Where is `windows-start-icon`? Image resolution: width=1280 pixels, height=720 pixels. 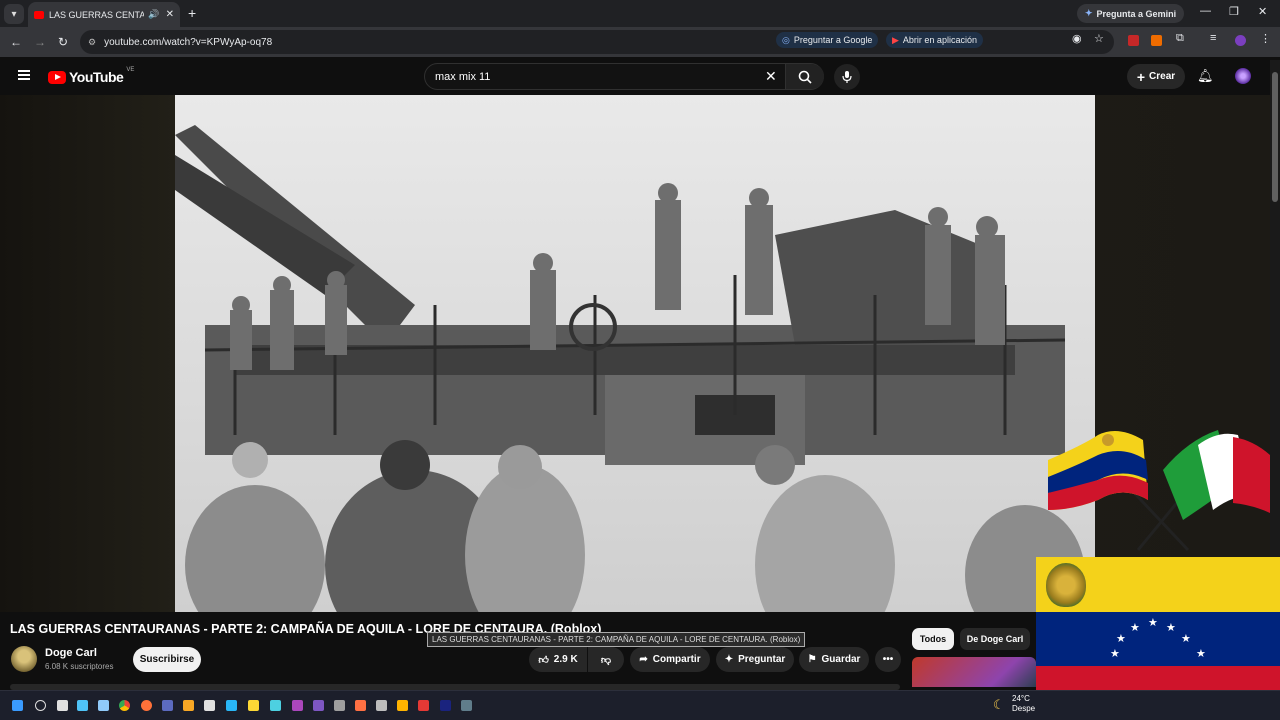
windows-start-icon is located at coordinates (17, 705).